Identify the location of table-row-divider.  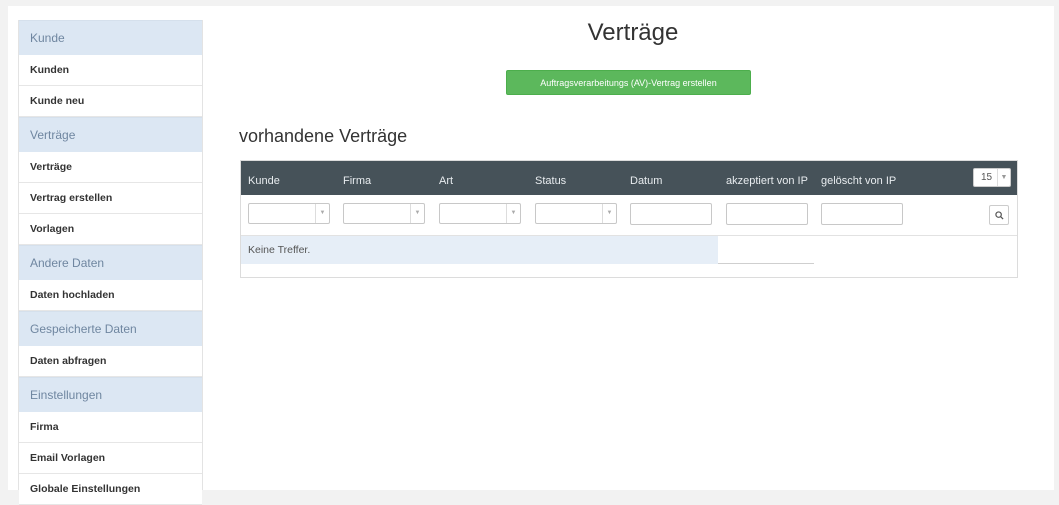
(766, 250).